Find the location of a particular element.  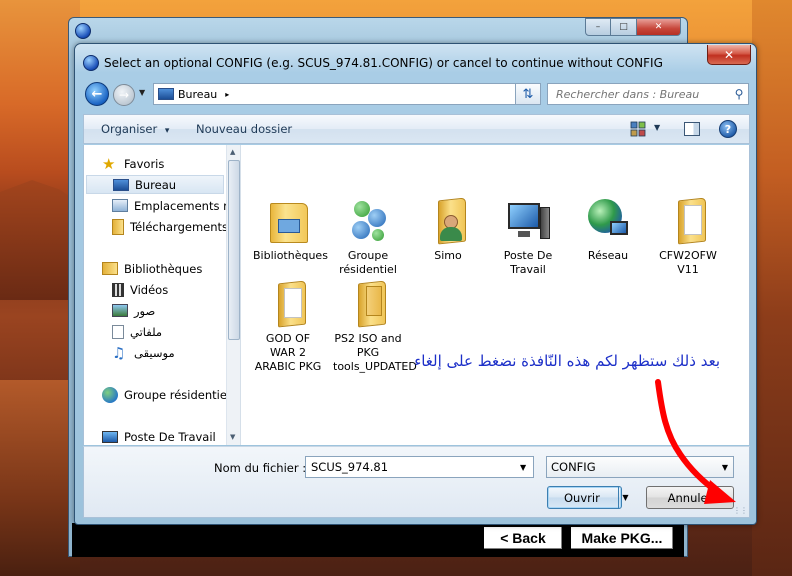

nav-item-label: ملفاتي is located at coordinates (146, 331).